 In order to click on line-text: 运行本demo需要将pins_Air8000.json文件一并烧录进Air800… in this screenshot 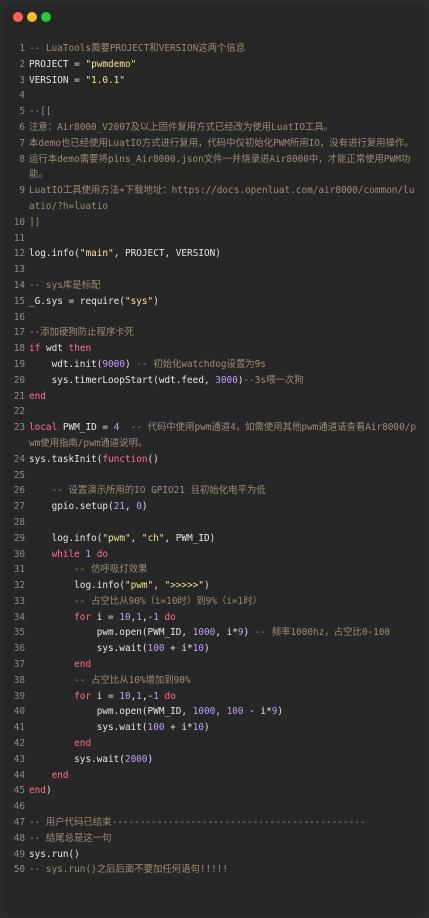, I will do `click(227, 168)`.